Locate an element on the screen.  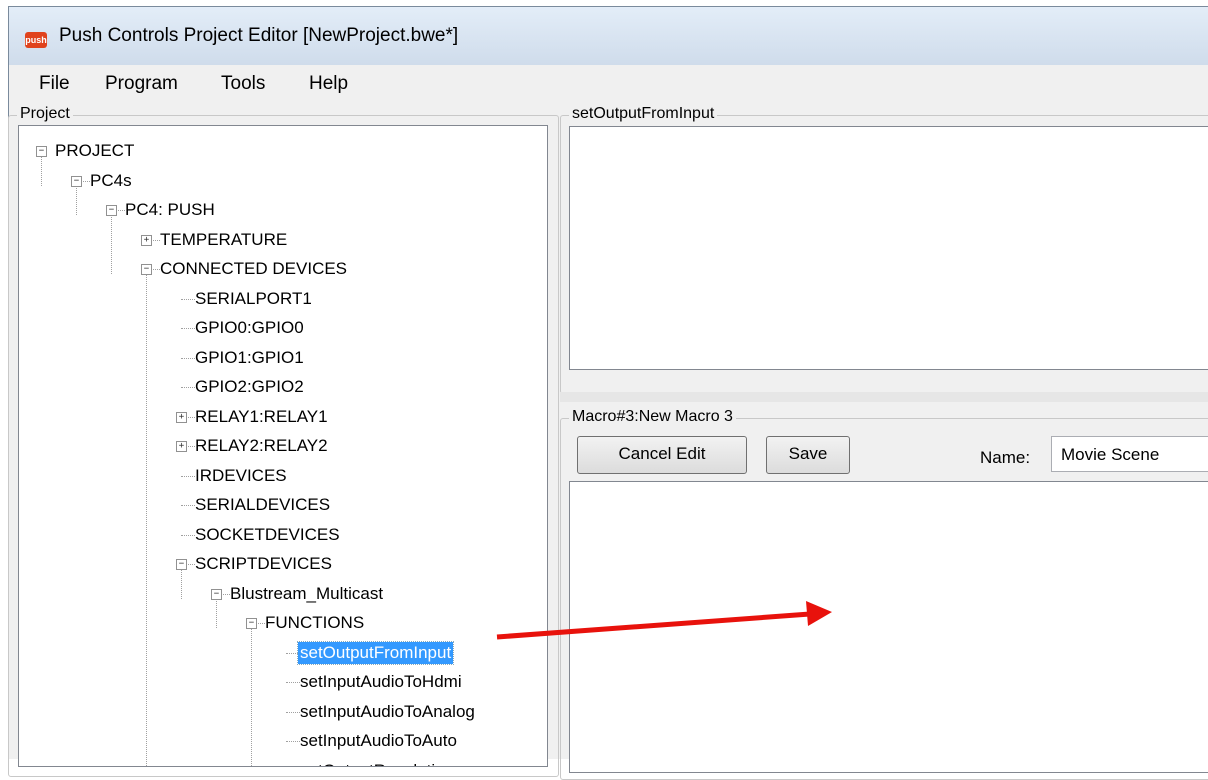
tree-node: PROJECT is located at coordinates (94, 151).